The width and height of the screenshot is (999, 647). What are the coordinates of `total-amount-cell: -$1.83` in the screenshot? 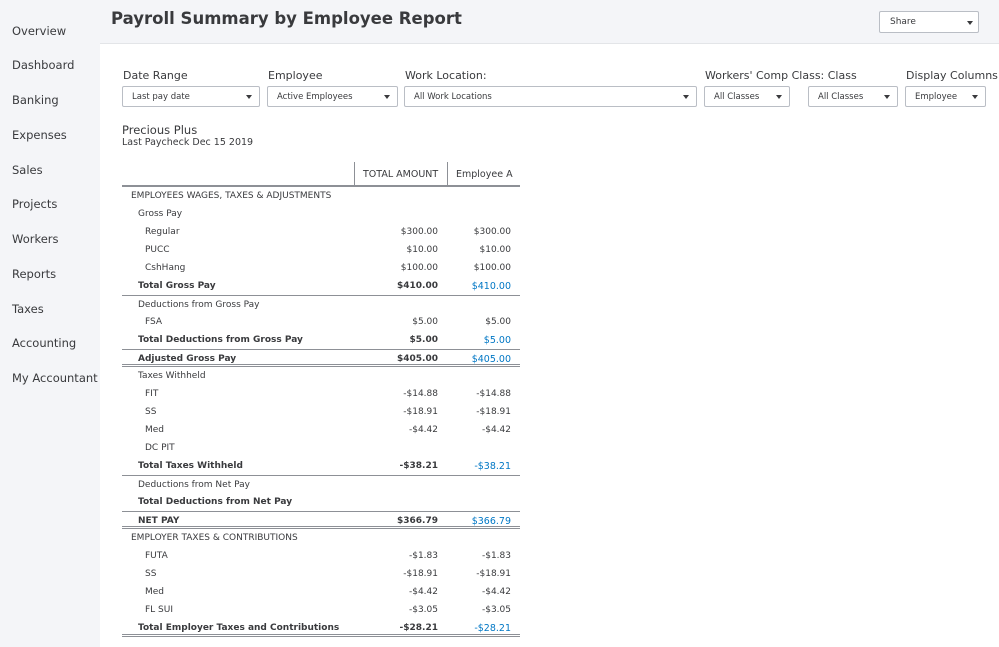 It's located at (423, 556).